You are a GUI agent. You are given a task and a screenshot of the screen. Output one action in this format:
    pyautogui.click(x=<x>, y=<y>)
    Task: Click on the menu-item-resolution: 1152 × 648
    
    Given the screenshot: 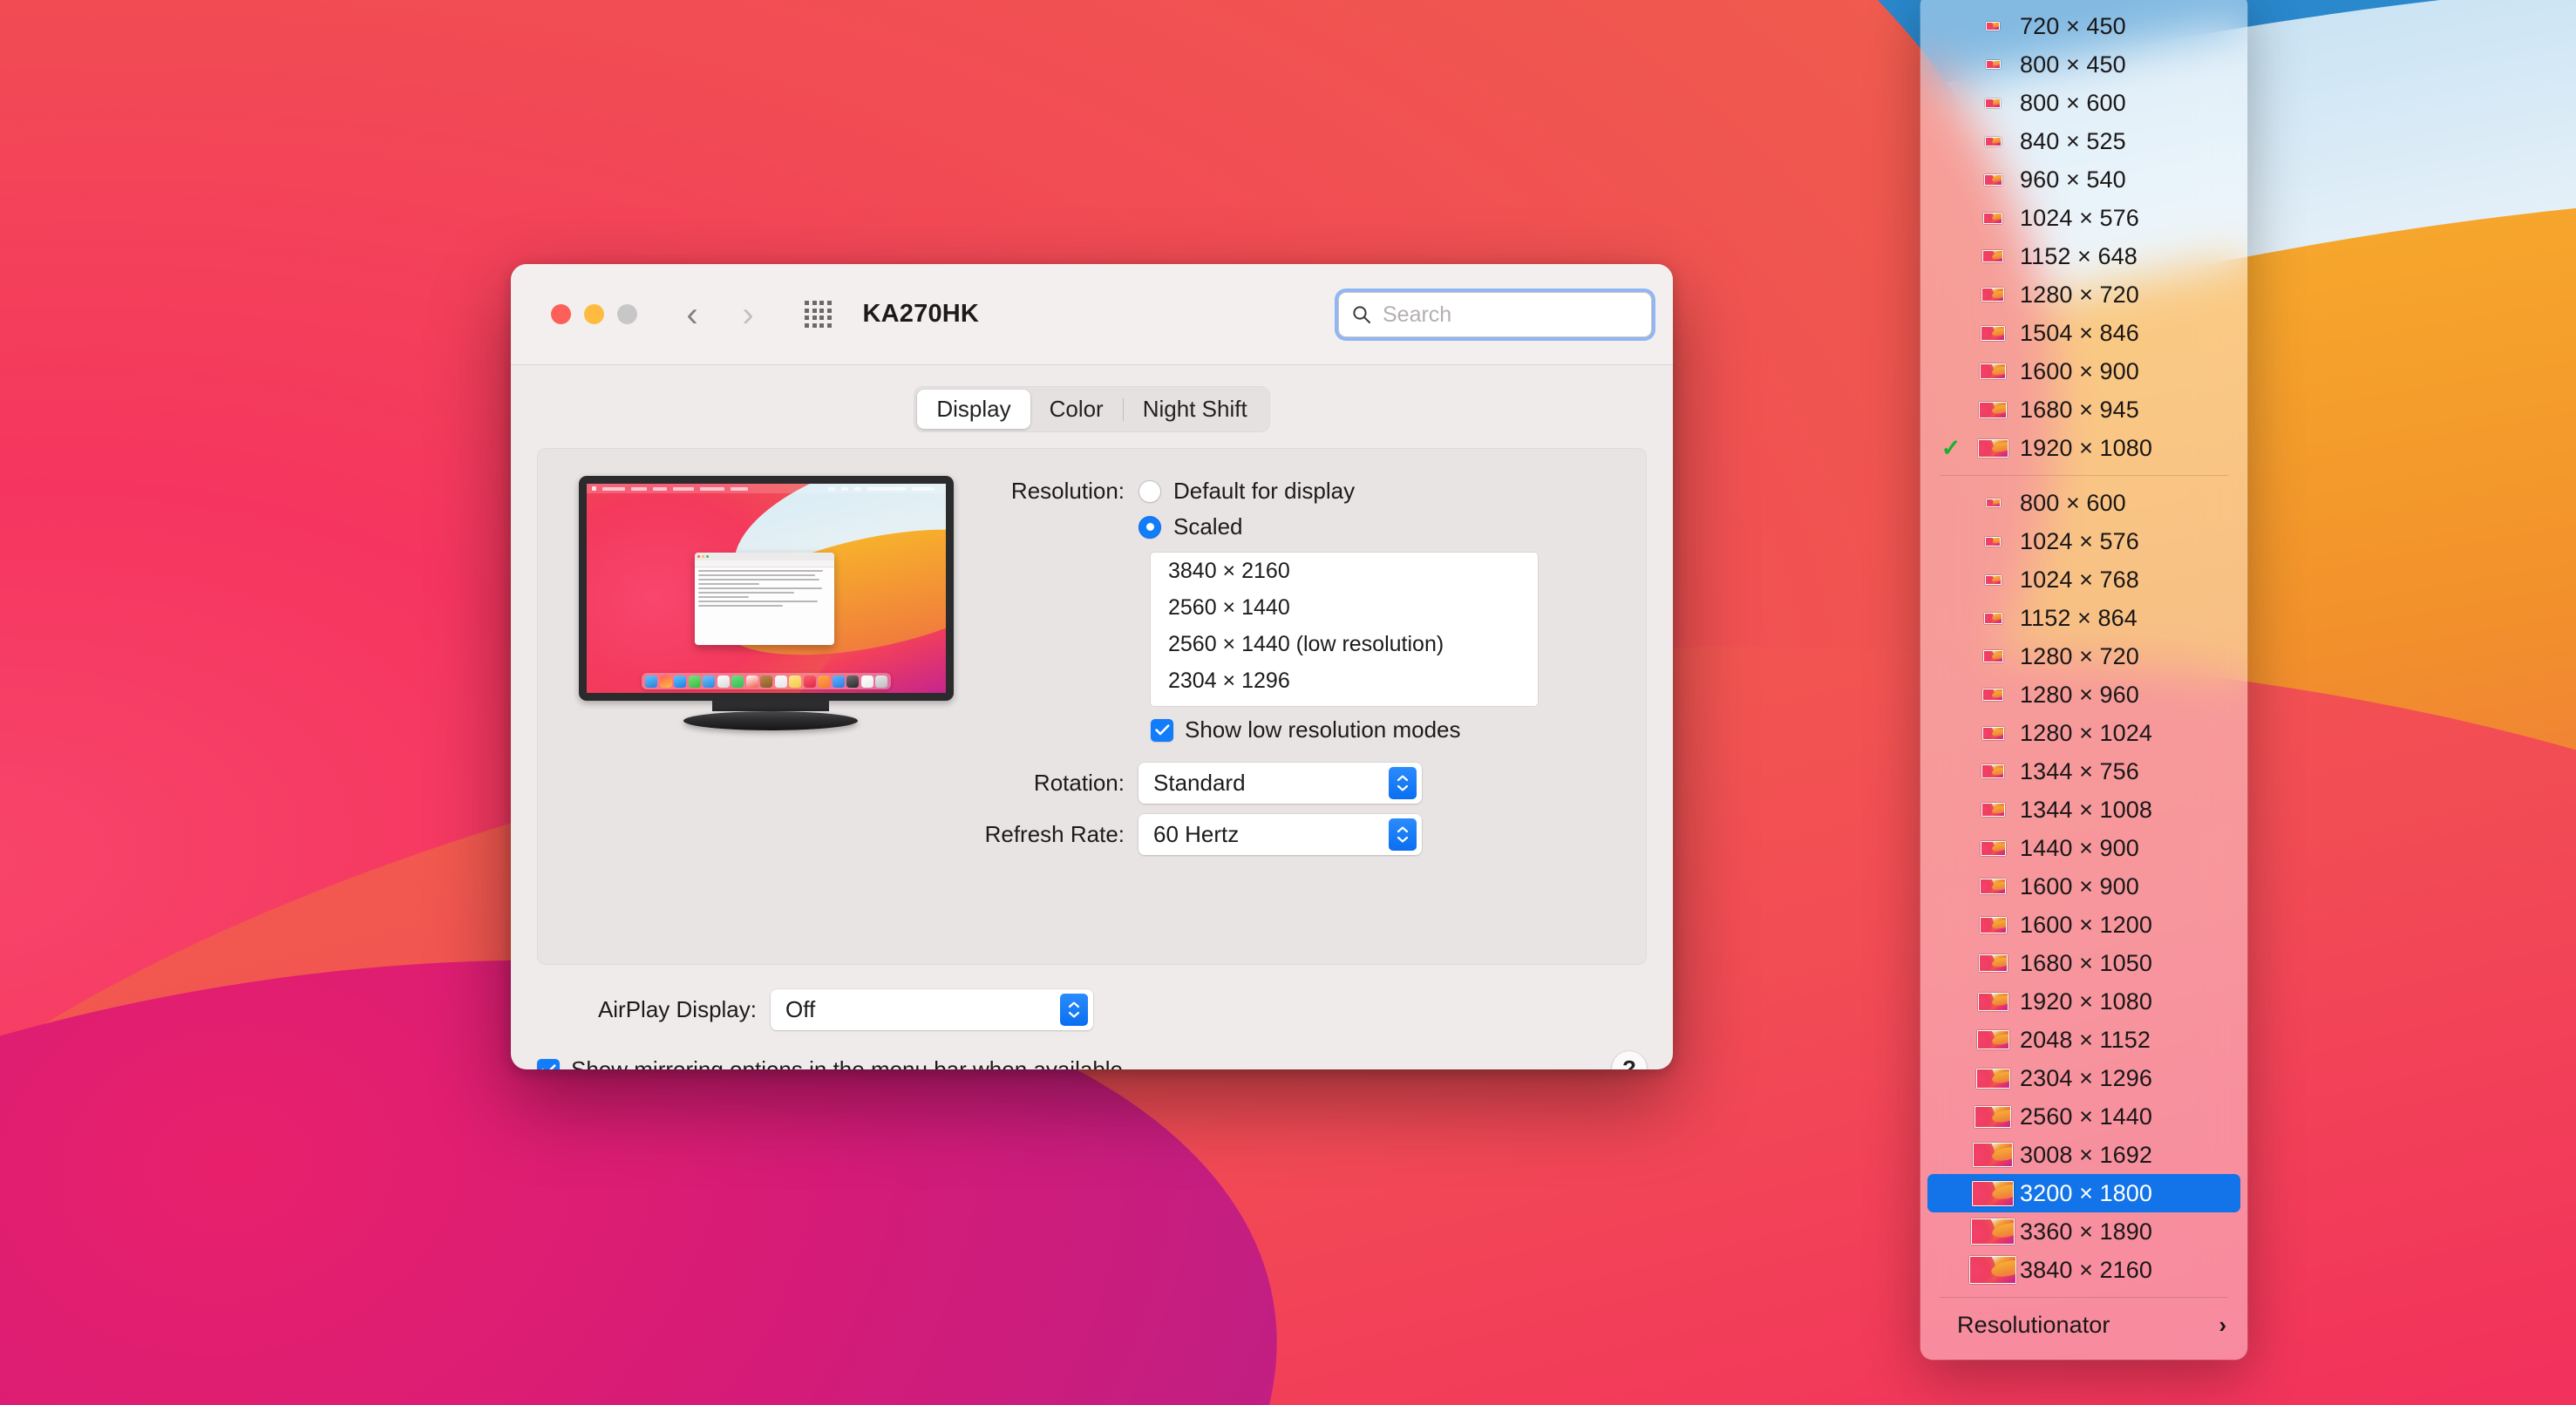 What is the action you would take?
    pyautogui.click(x=2083, y=256)
    